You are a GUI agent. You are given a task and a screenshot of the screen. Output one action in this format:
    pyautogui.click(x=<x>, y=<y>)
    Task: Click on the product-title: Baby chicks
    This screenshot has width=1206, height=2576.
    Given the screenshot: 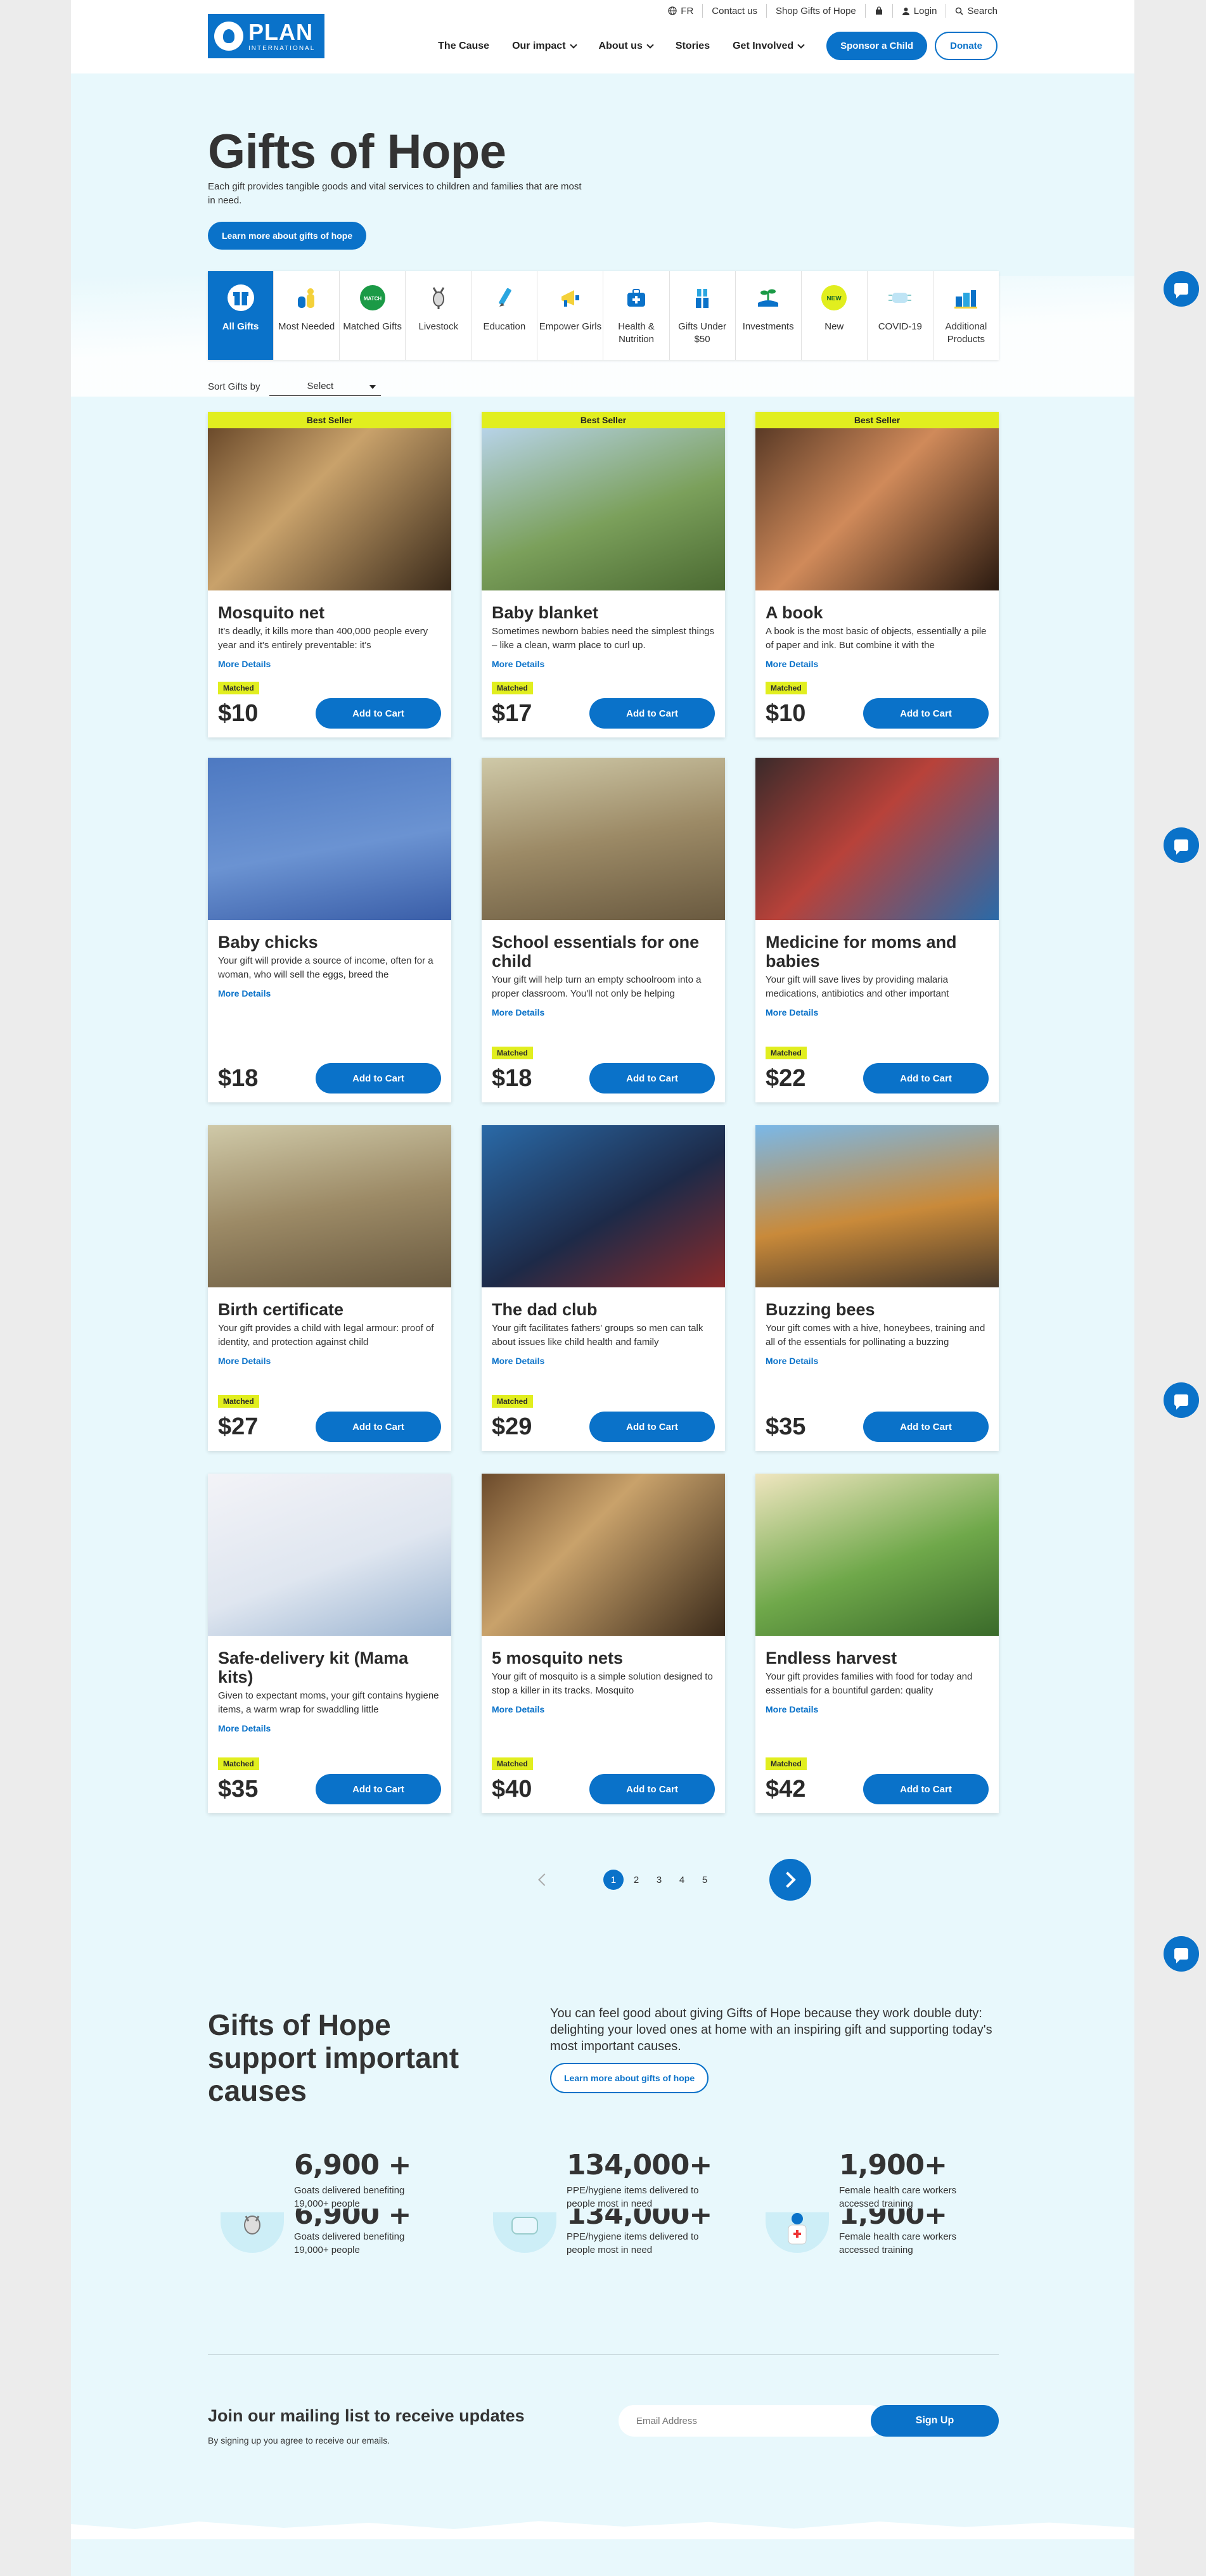 What is the action you would take?
    pyautogui.click(x=329, y=936)
    